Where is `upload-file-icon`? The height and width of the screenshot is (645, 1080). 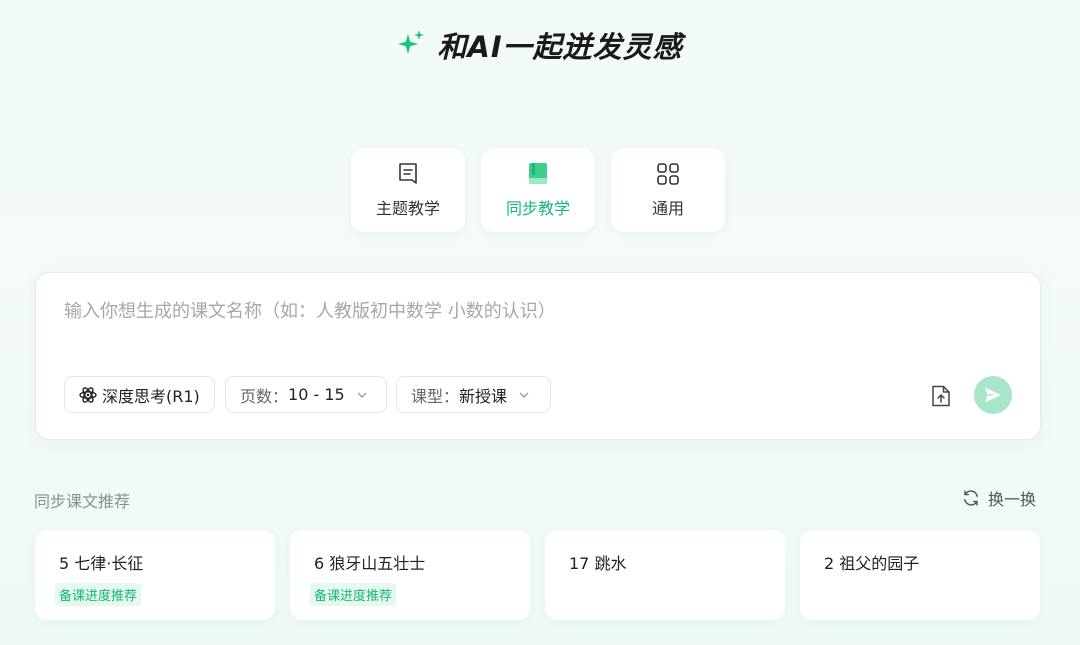 upload-file-icon is located at coordinates (941, 396).